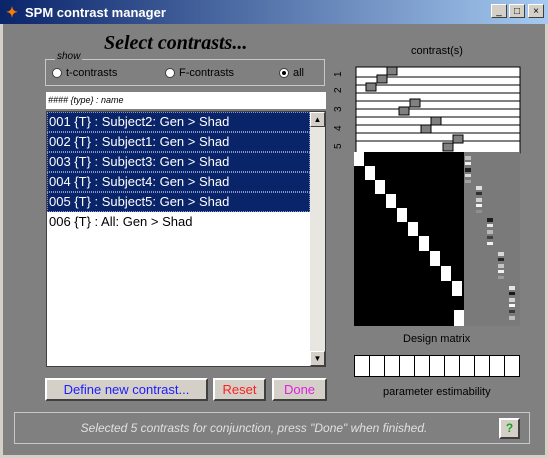 This screenshot has height=458, width=548. What do you see at coordinates (207, 73) in the screenshot?
I see `radio-label: F-contrasts` at bounding box center [207, 73].